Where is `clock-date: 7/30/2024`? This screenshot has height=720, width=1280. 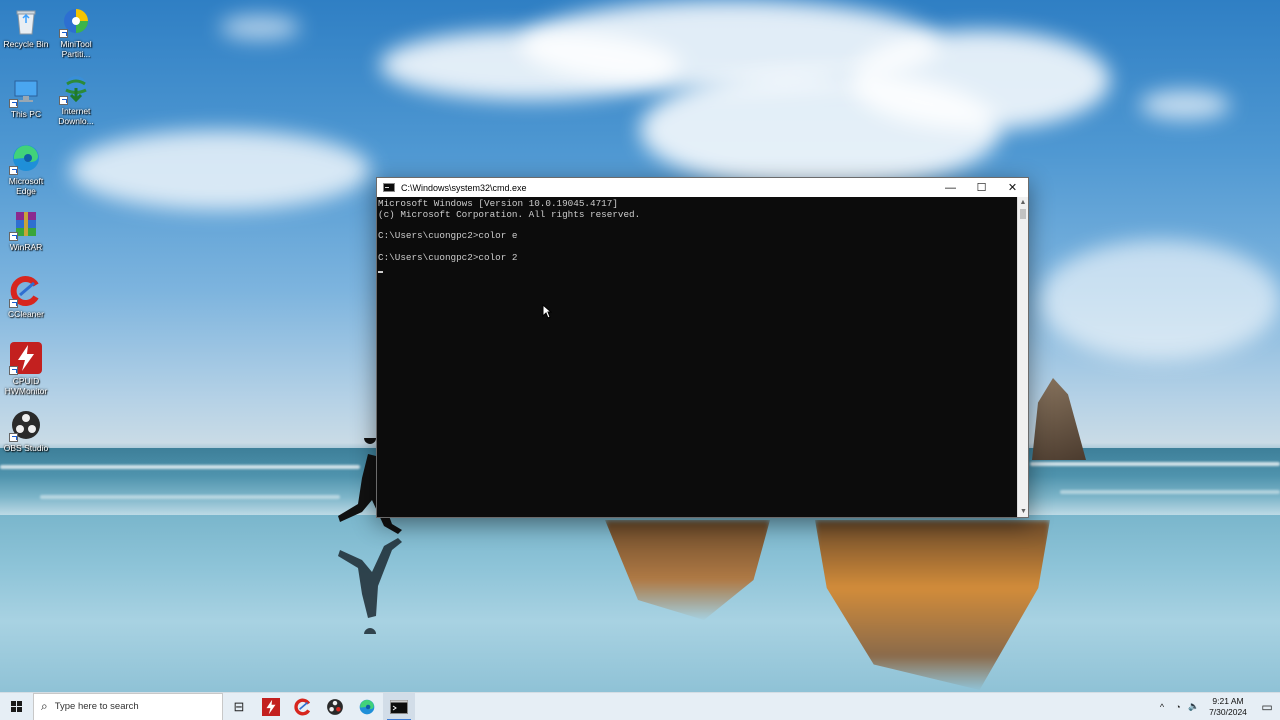
clock-date: 7/30/2024 is located at coordinates (1228, 711).